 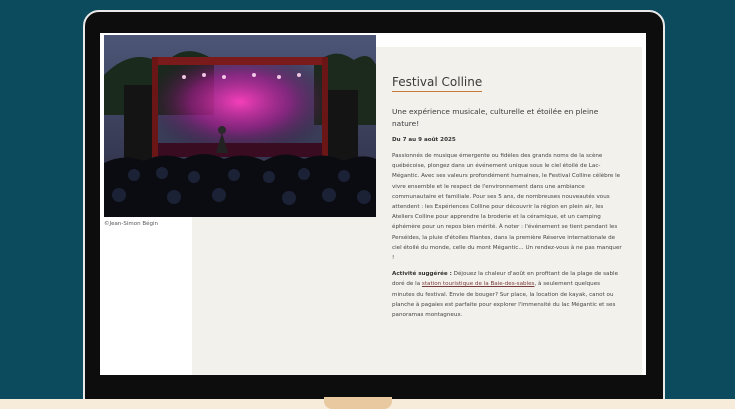 I want to click on page-title: Festival Colline, so click(x=437, y=83).